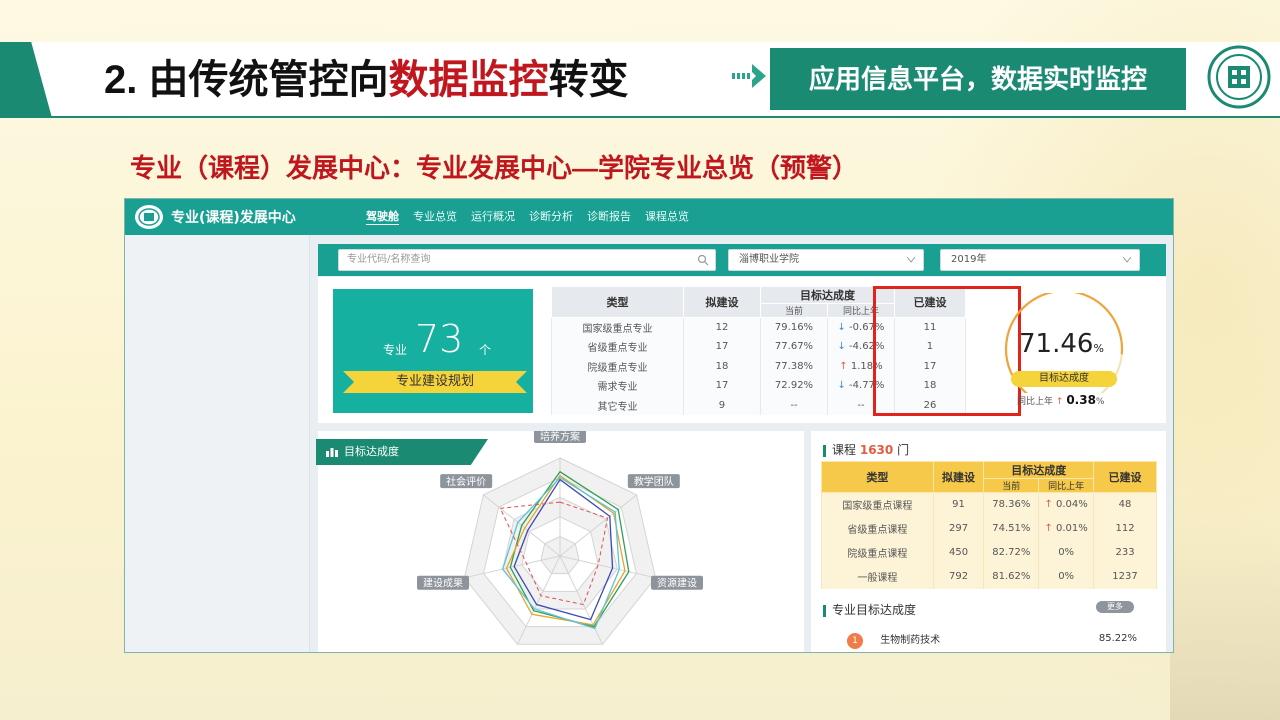 This screenshot has width=1280, height=720. I want to click on cell-current: 72.92%, so click(794, 386).